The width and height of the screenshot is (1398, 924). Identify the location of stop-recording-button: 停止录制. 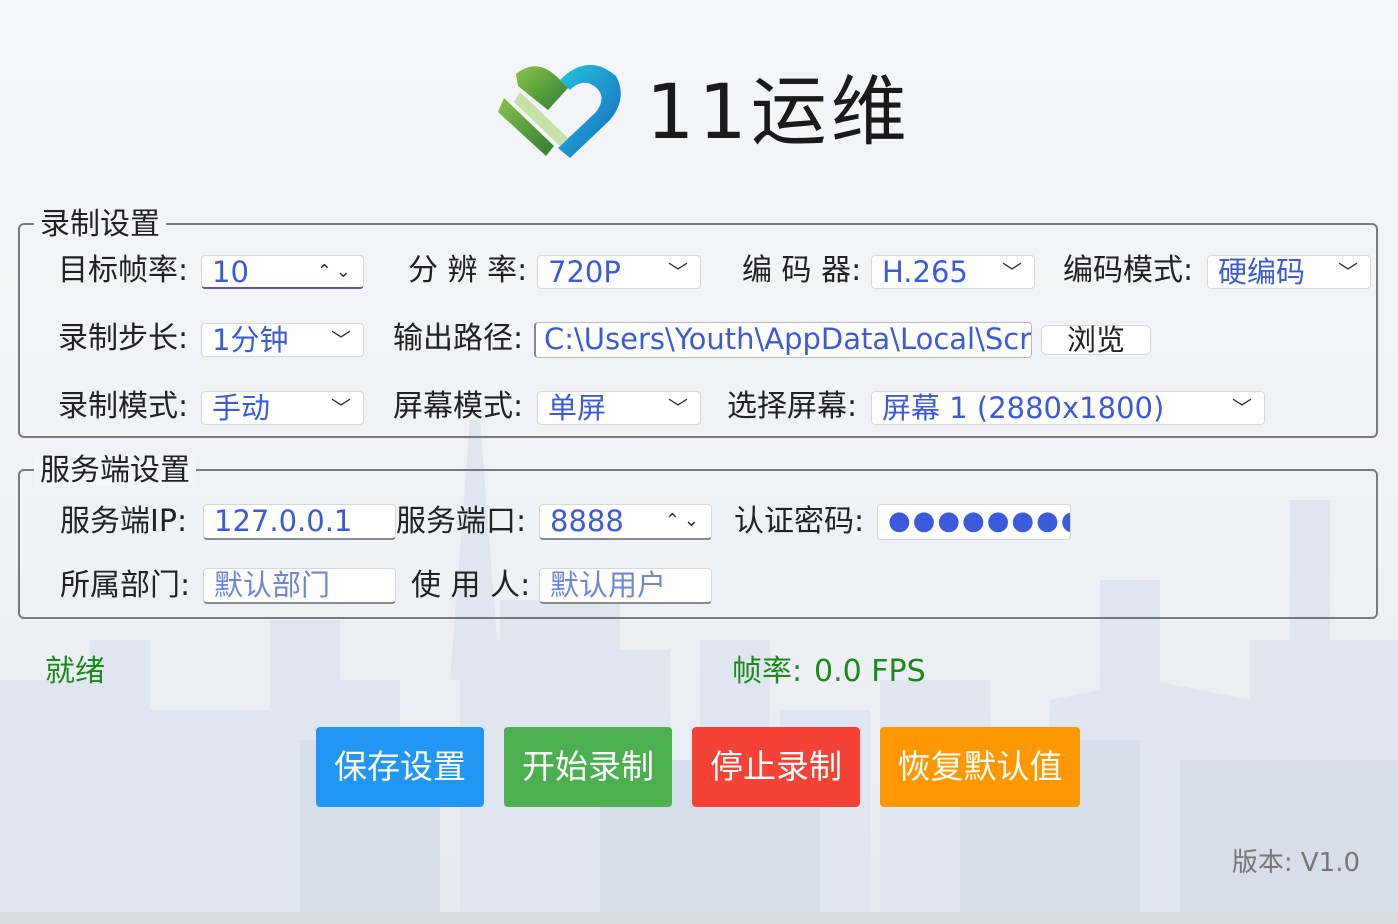
(776, 767).